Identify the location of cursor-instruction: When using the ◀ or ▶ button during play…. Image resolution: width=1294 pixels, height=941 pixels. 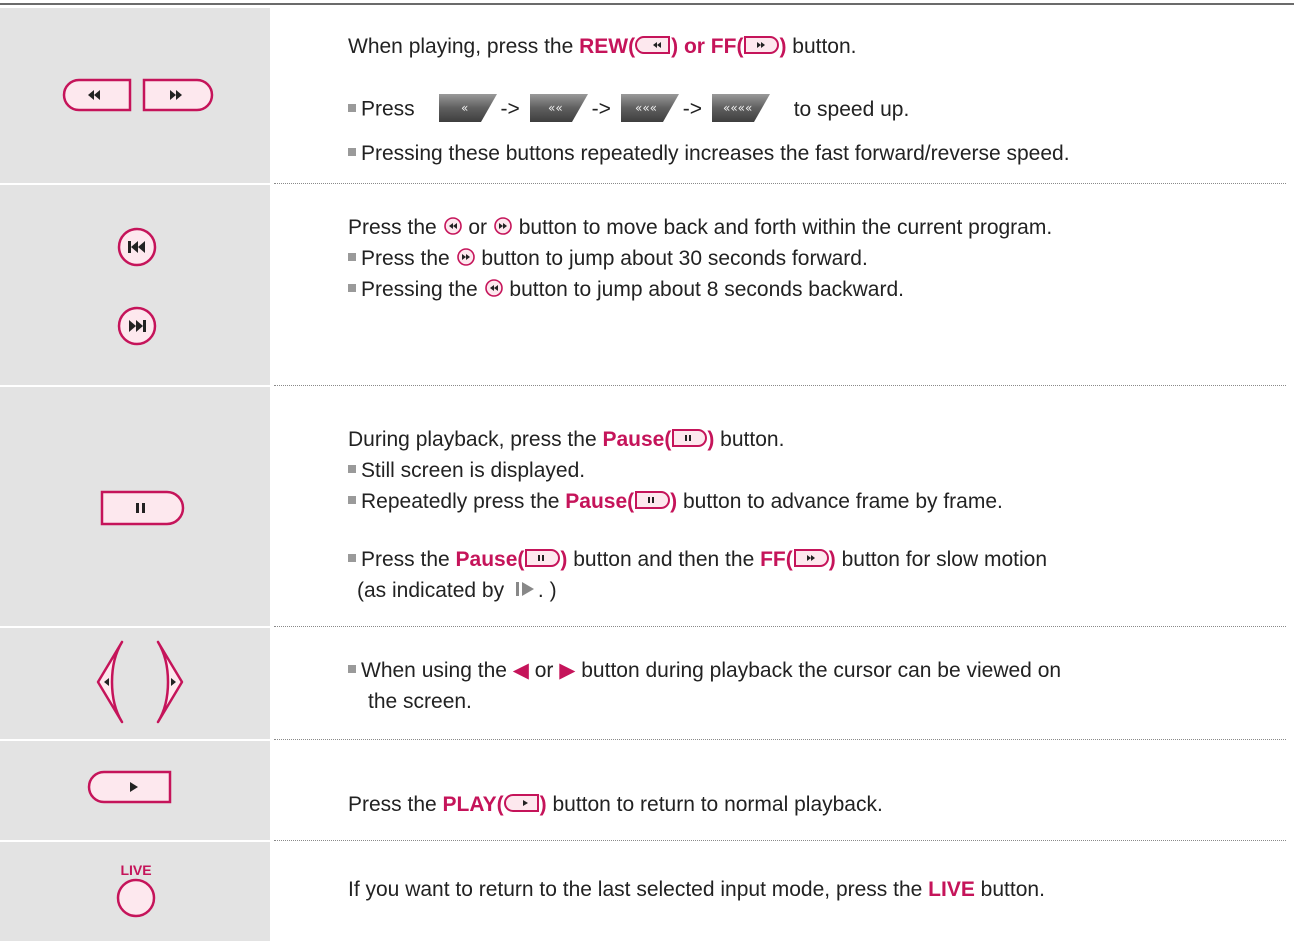
(704, 671).